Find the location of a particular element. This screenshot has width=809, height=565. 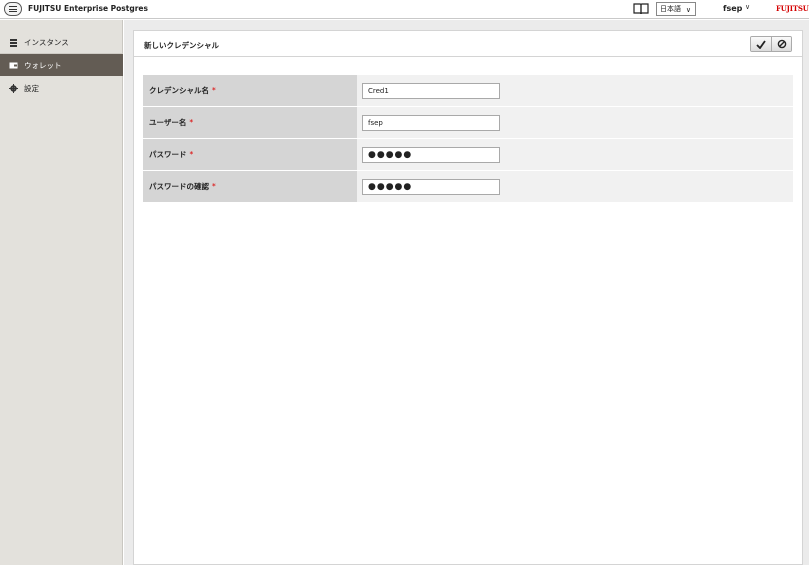

fujitsu-logo: FUJITSU is located at coordinates (792, 8).